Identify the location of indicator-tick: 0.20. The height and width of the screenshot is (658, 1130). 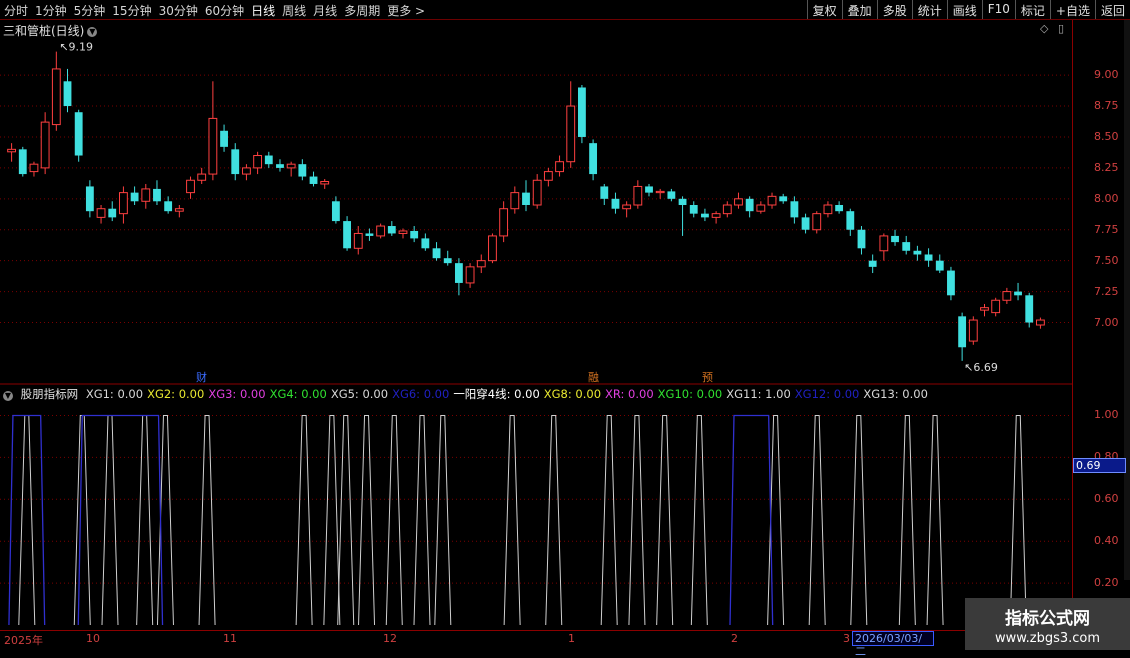
(1106, 583).